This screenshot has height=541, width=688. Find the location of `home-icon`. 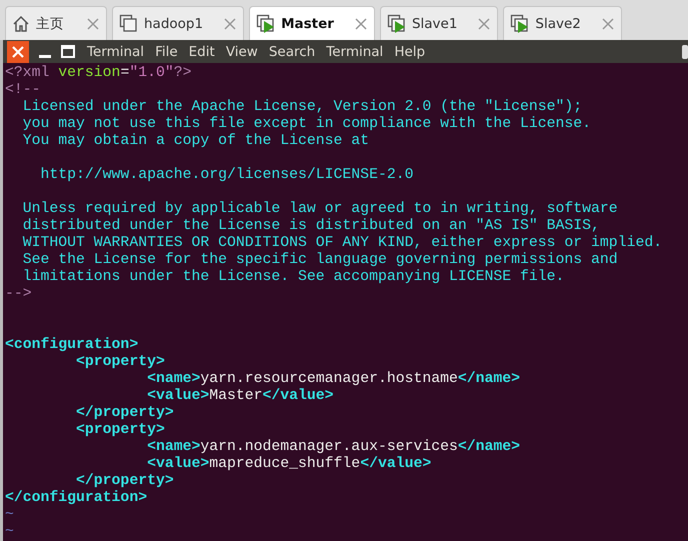

home-icon is located at coordinates (21, 23).